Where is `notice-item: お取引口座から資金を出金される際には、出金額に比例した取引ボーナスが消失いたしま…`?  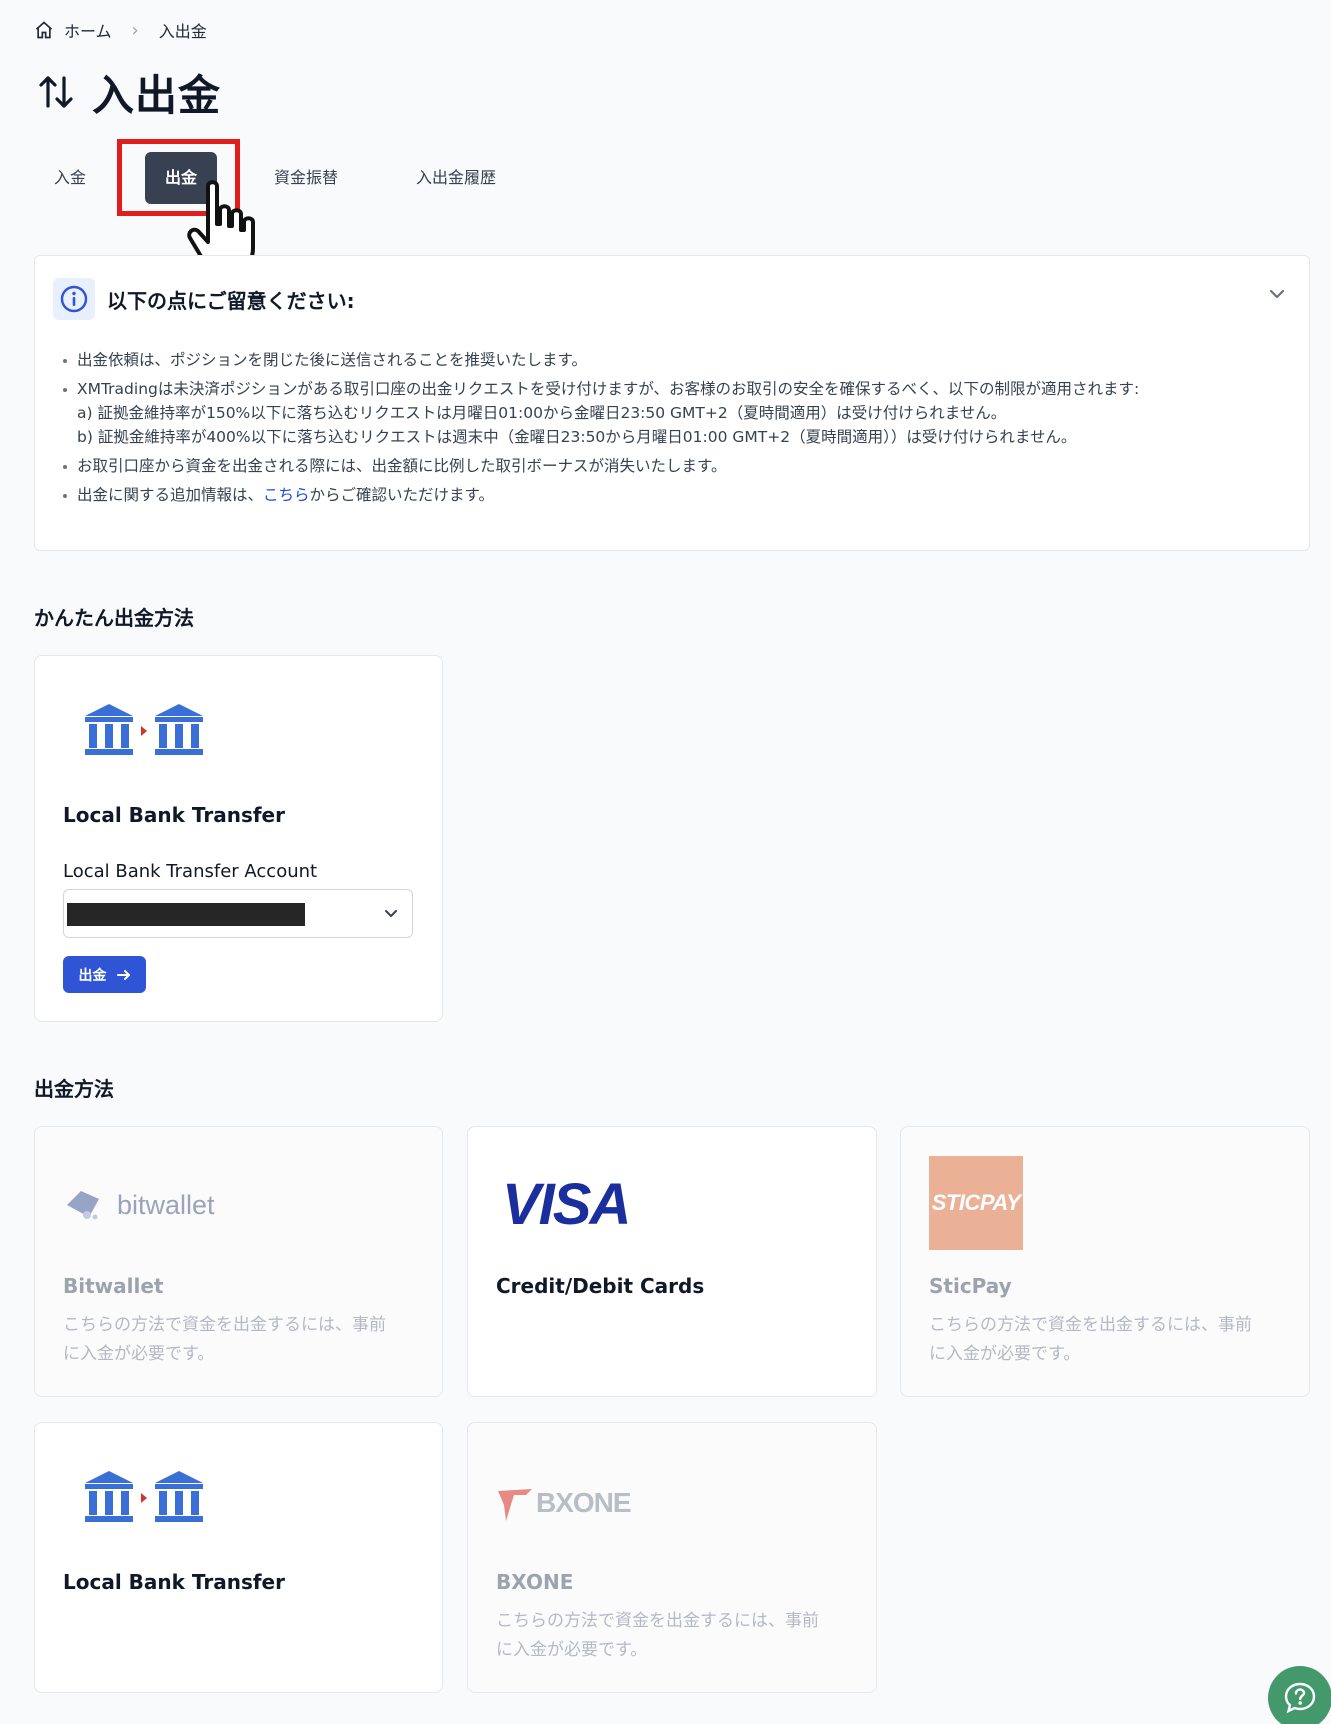
notice-item: お取引口座から資金を出金される際には、出金額に比例した取引ボーナスが消失いたしま… is located at coordinates (676, 466).